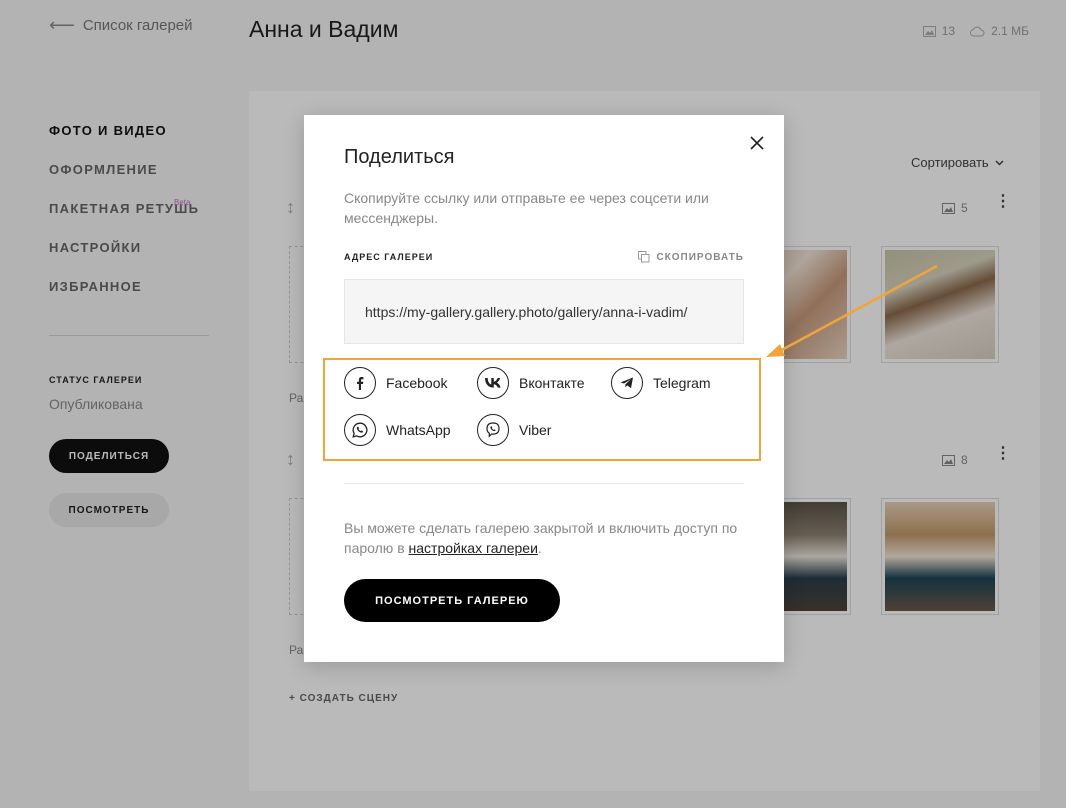 The height and width of the screenshot is (808, 1066). Describe the element at coordinates (542, 409) in the screenshot. I see `annotation-highlight-box` at that location.